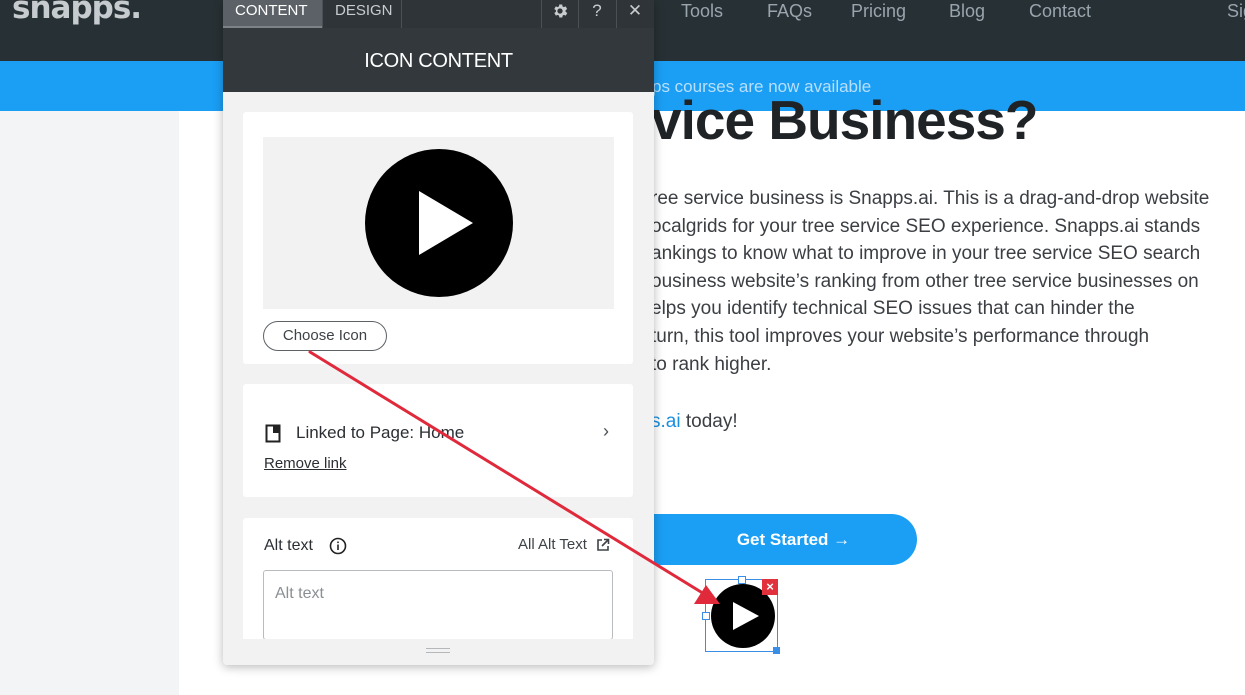  Describe the element at coordinates (380, 433) in the screenshot. I see `linked-page-label: Linked to Page: Home` at that location.